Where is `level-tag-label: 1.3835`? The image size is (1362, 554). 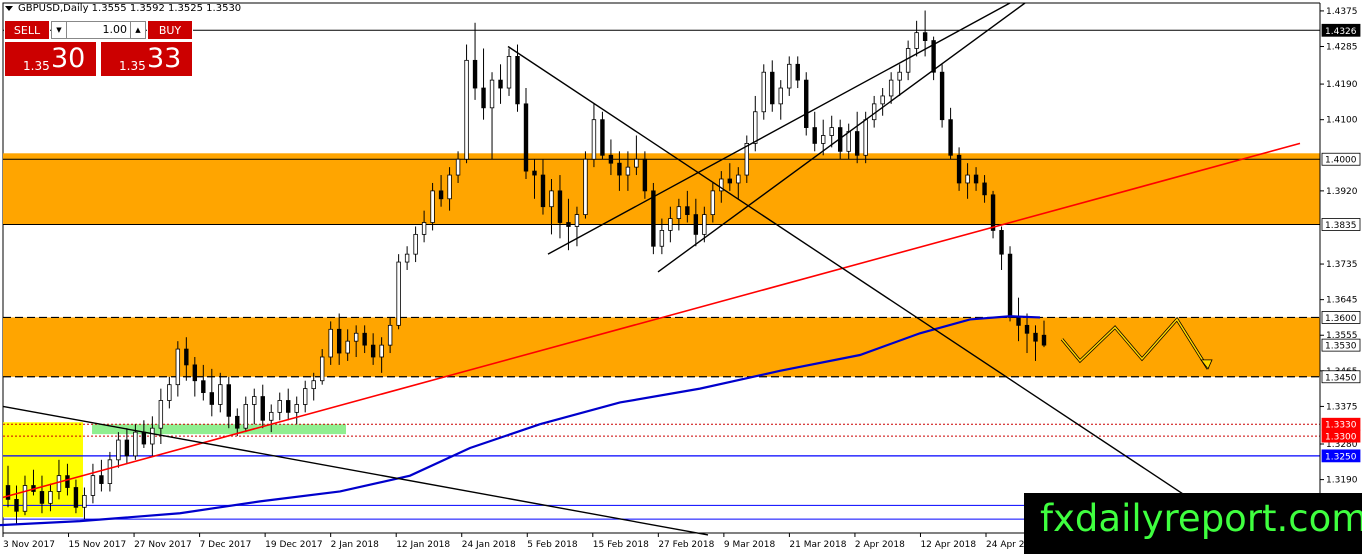
level-tag-label: 1.3835 is located at coordinates (1341, 226).